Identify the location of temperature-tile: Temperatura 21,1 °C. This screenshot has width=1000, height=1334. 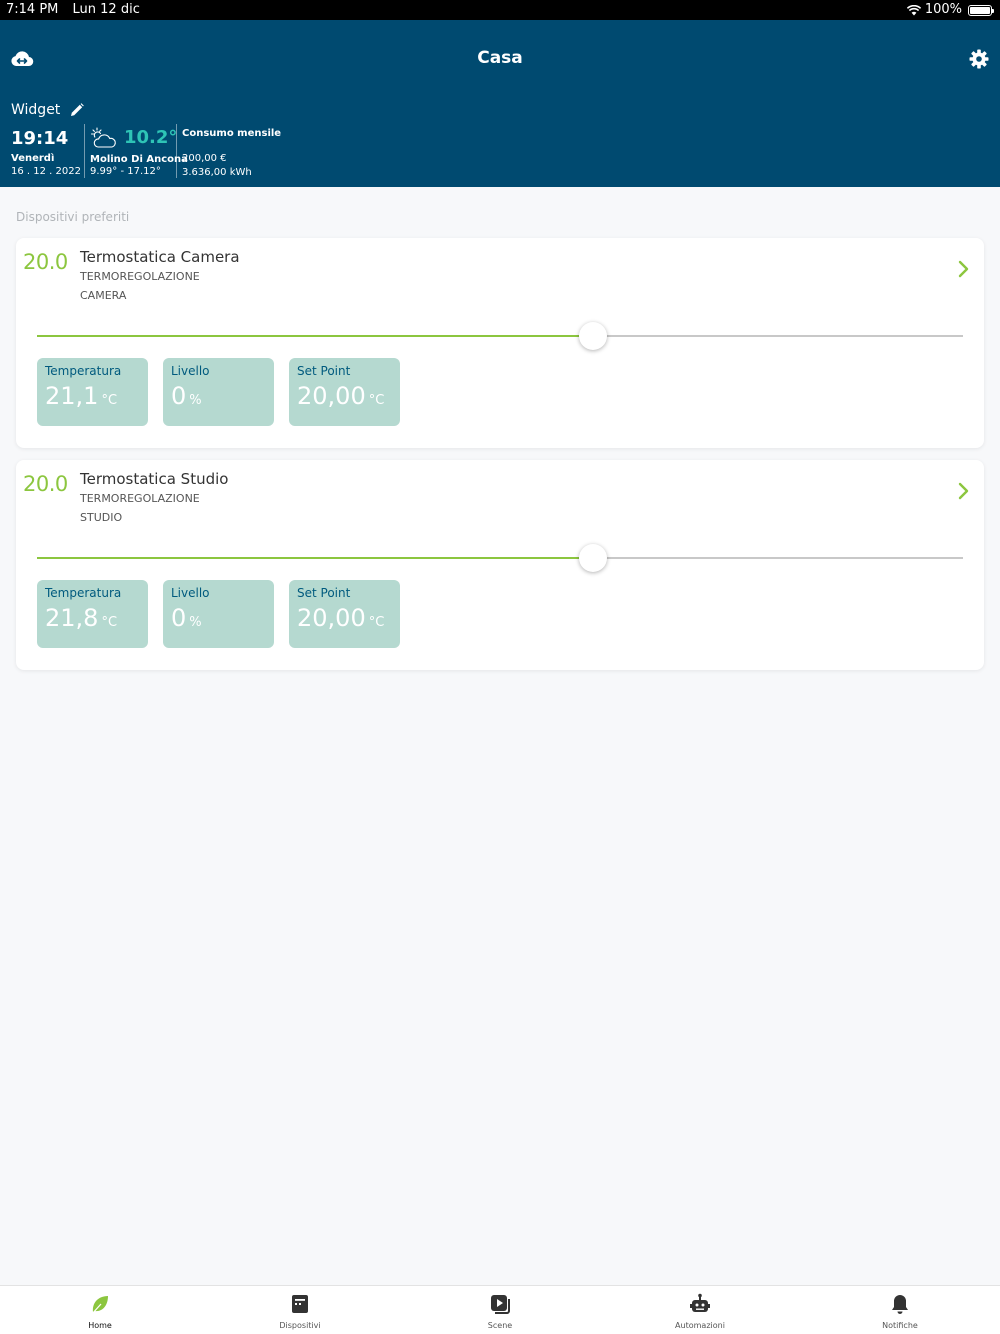
(92, 392).